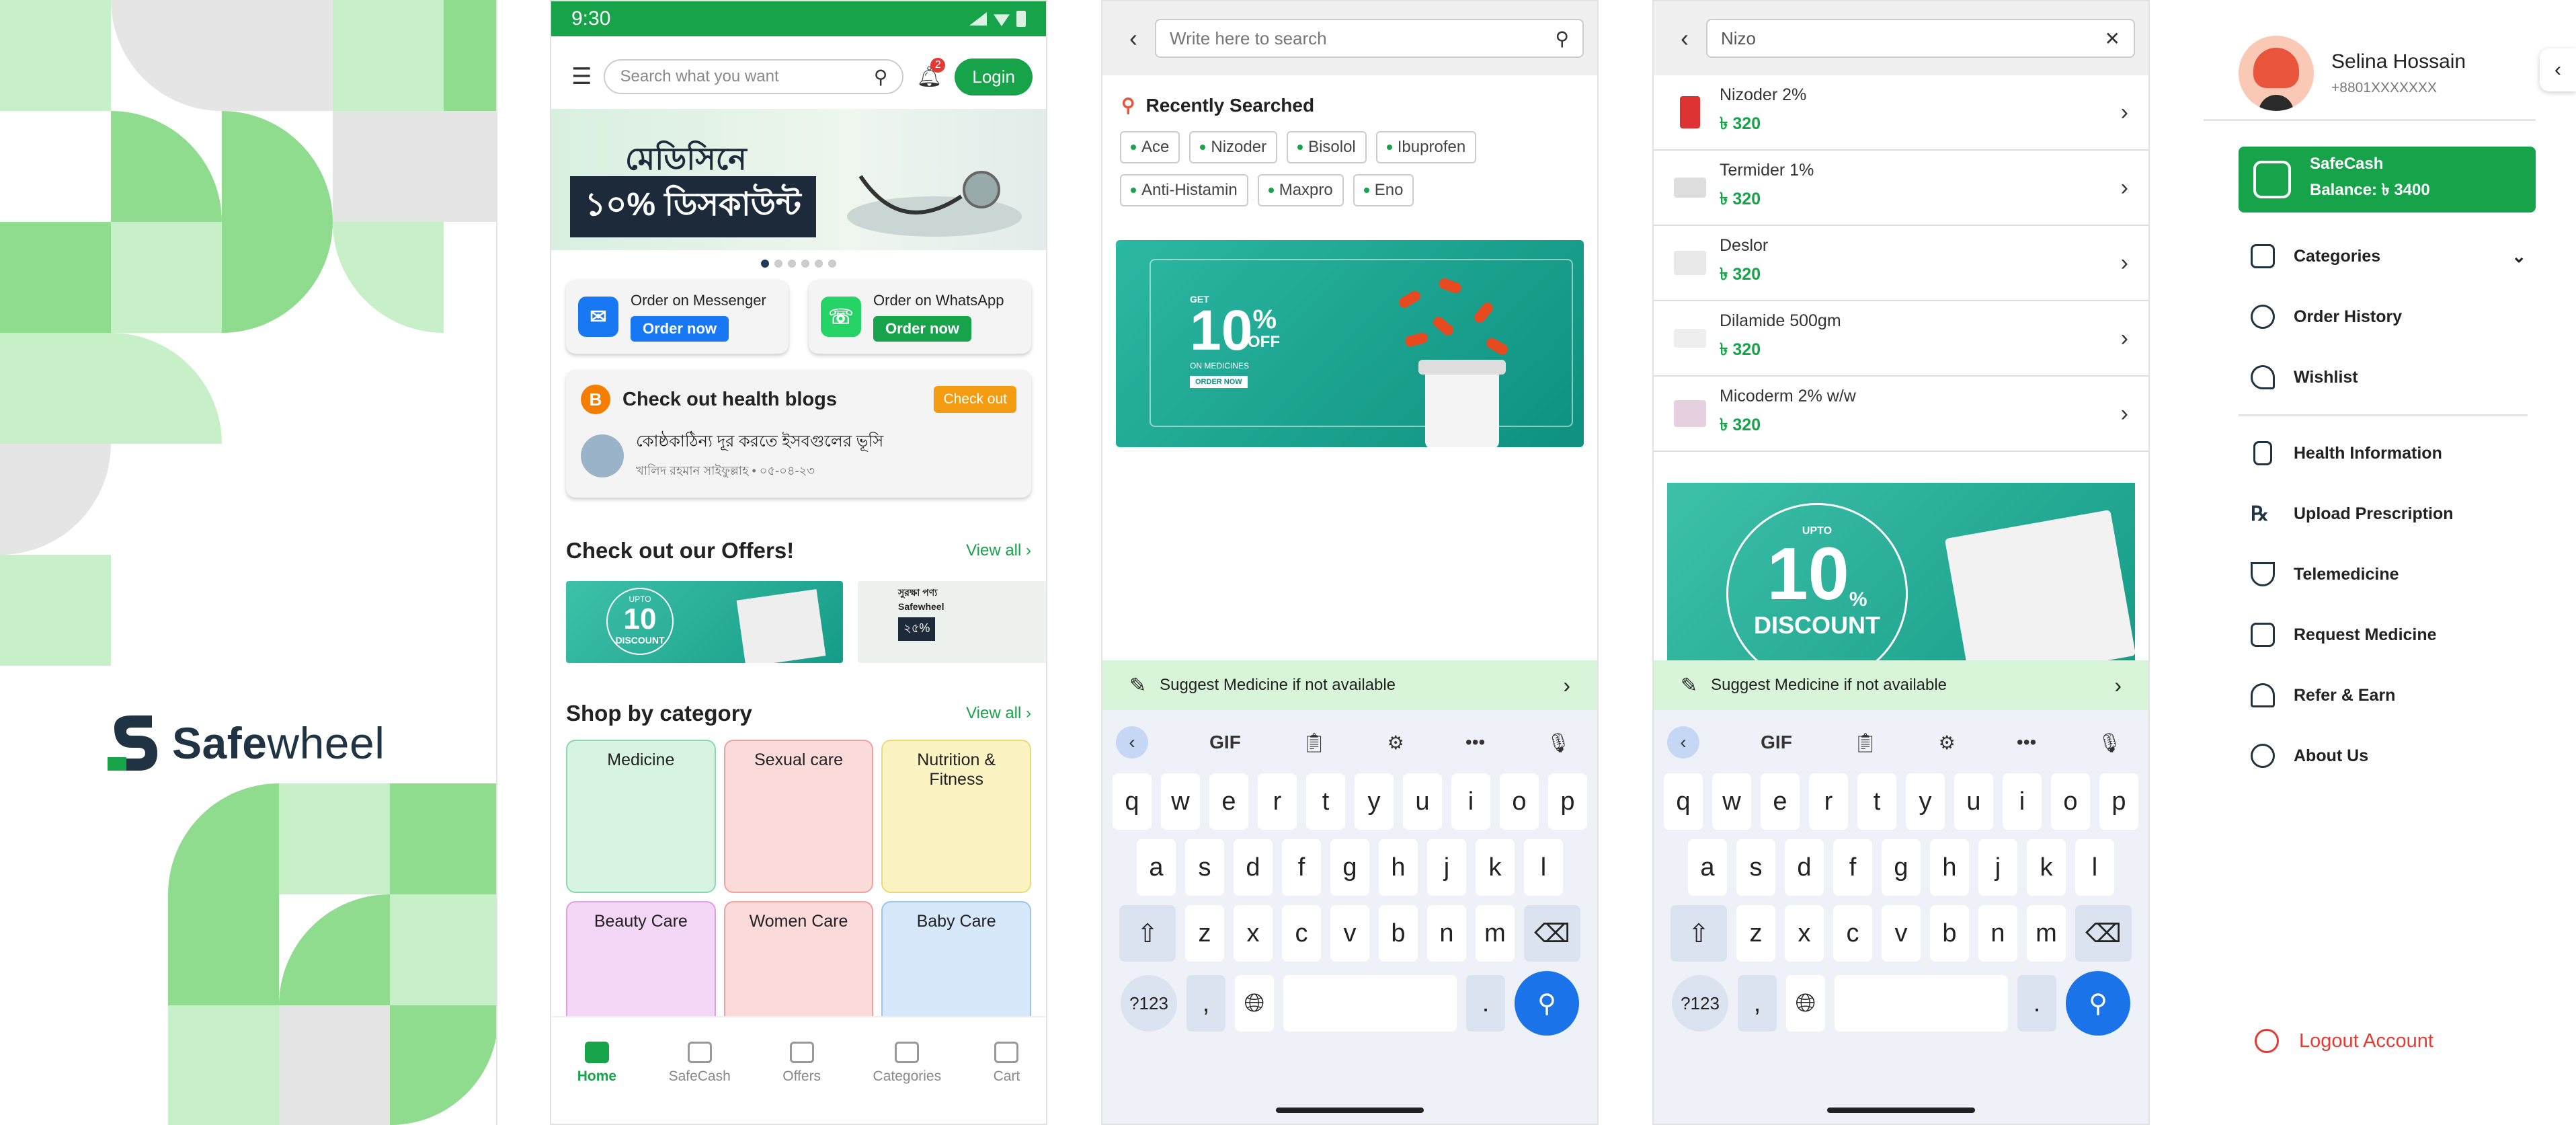  Describe the element at coordinates (1253, 933) in the screenshot. I see `key-x: x` at that location.